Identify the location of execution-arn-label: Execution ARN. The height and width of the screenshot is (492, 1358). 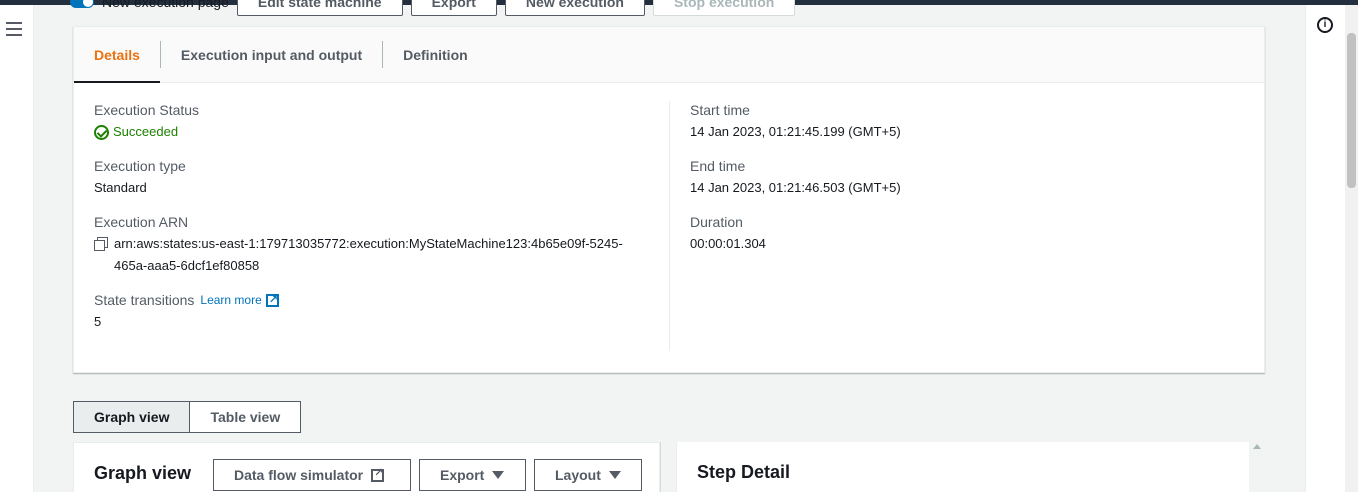
(141, 222).